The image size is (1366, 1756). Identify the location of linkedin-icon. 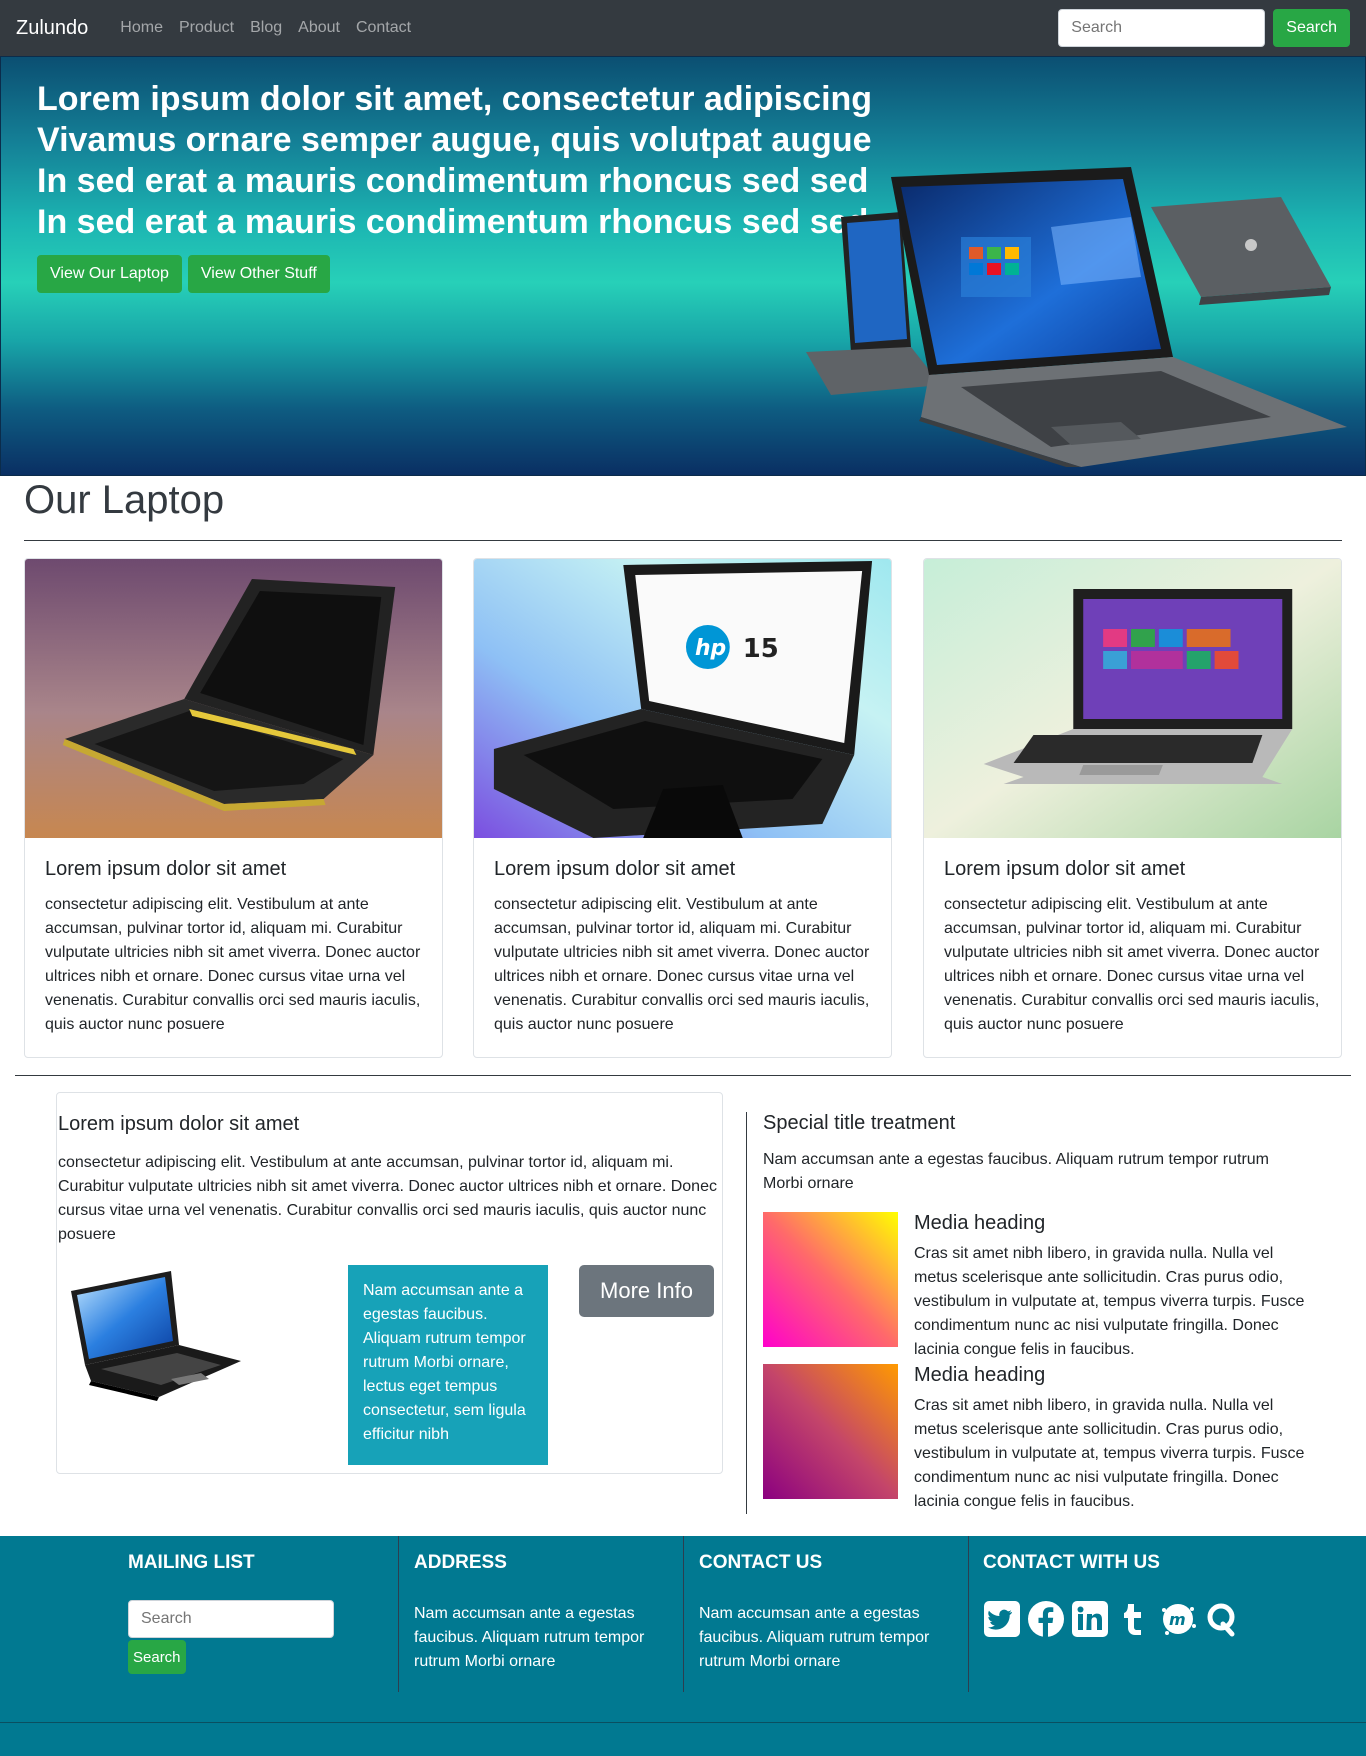
(1090, 1619).